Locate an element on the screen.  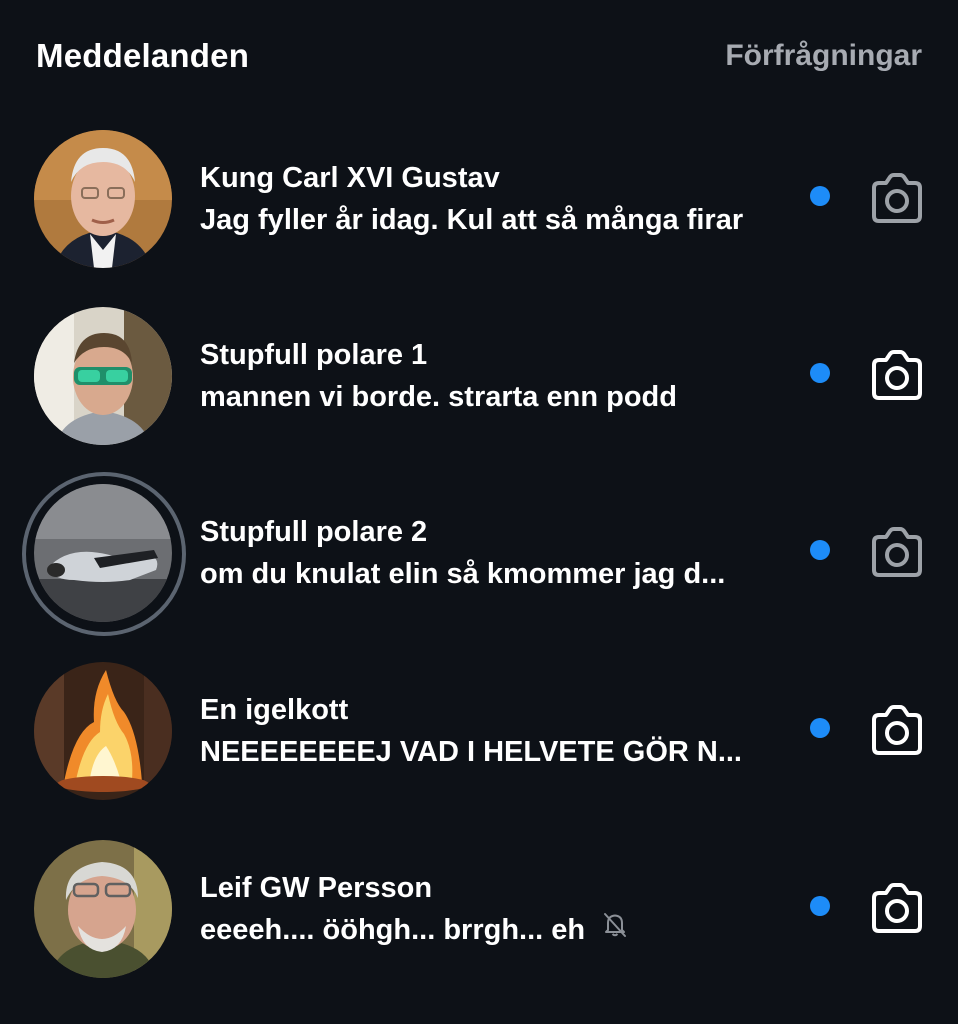
thread-name: Leif GW Persson is located at coordinates (316, 888).